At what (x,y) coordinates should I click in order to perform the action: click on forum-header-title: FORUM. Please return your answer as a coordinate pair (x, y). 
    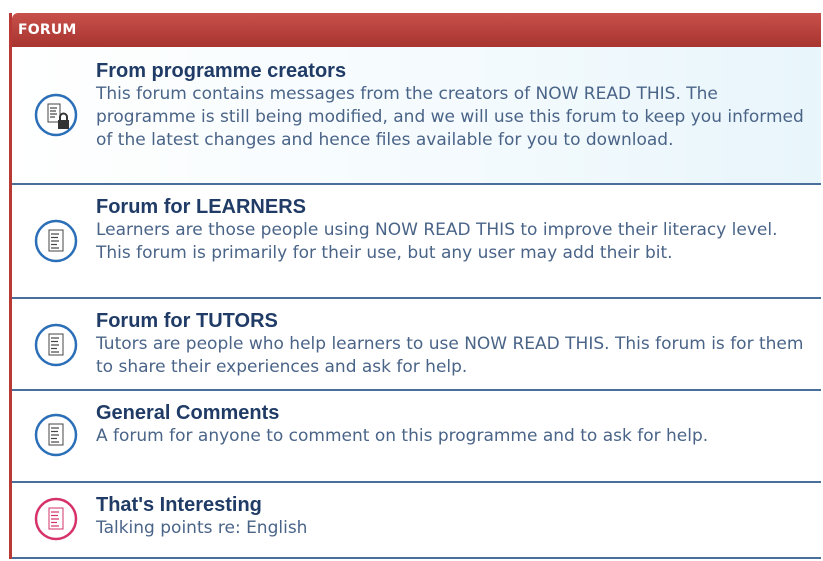
    Looking at the image, I should click on (47, 30).